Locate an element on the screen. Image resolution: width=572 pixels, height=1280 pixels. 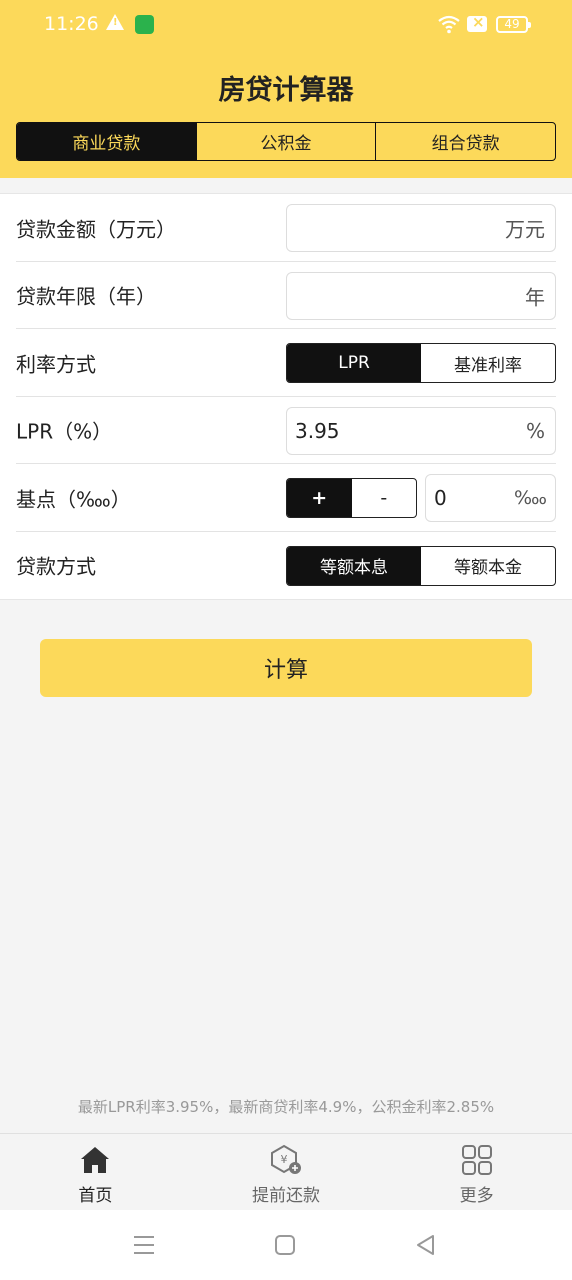
lpr-input is located at coordinates (405, 430).